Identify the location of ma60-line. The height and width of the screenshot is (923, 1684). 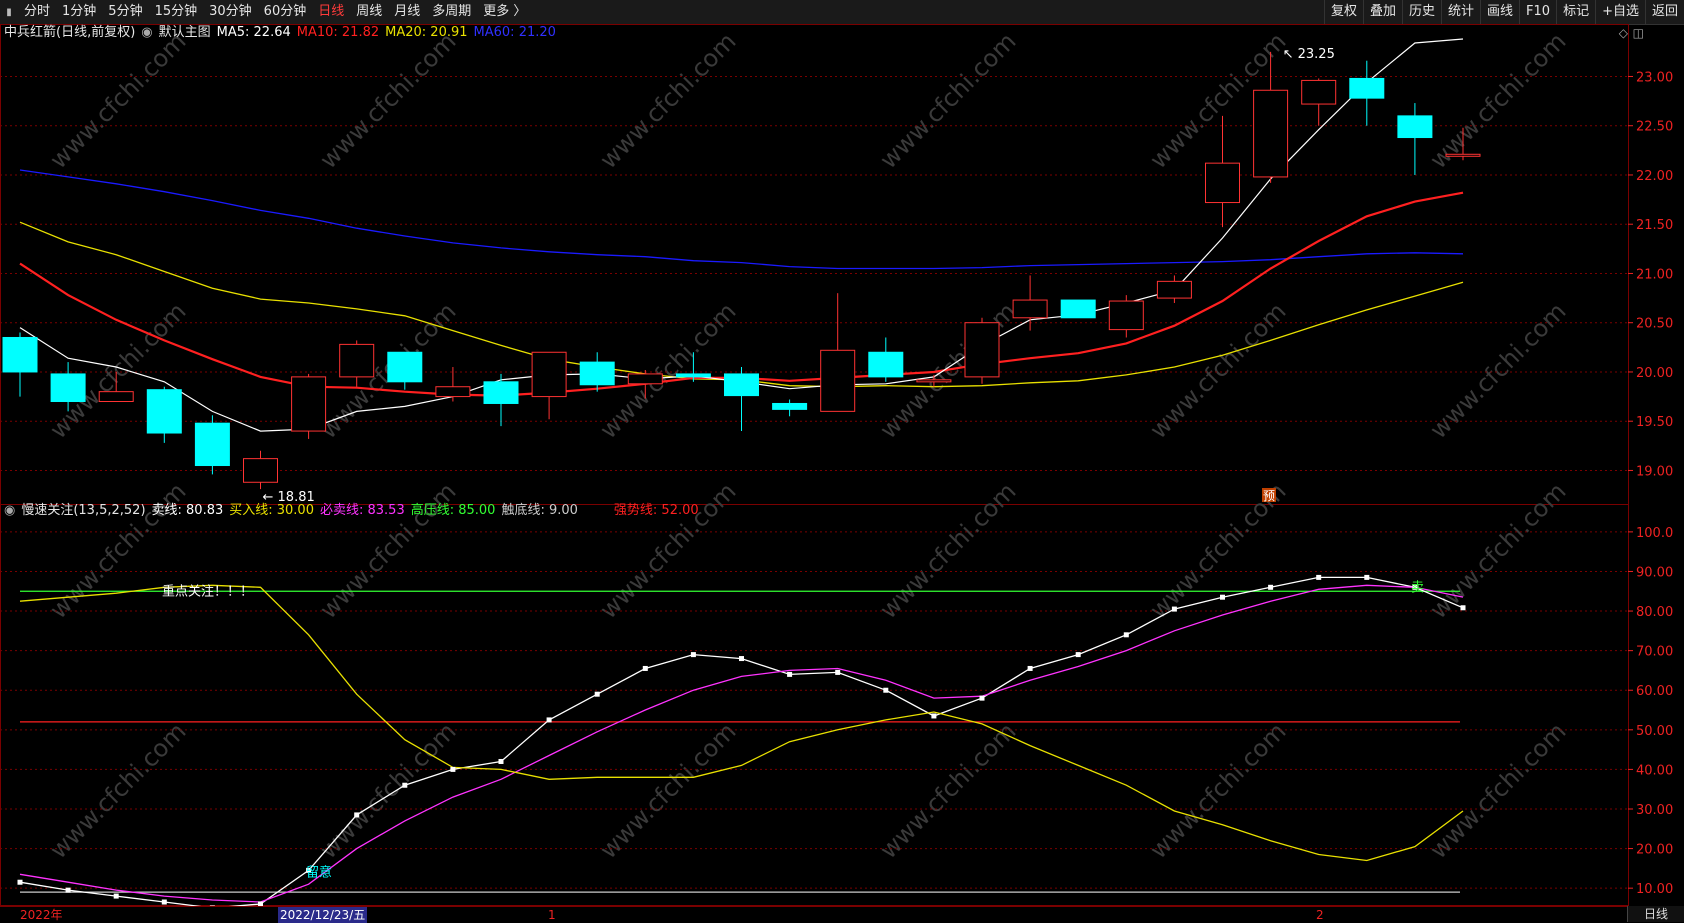
(741, 219).